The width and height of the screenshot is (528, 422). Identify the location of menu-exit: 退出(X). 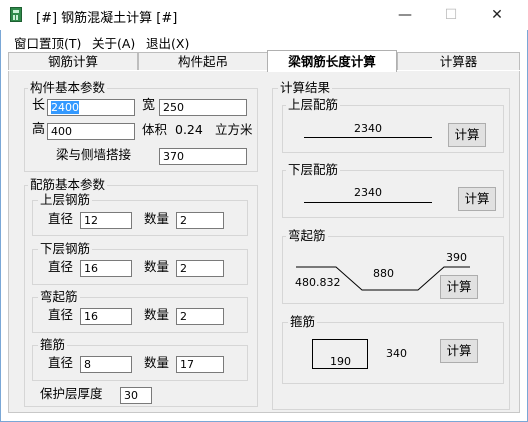
(167, 42).